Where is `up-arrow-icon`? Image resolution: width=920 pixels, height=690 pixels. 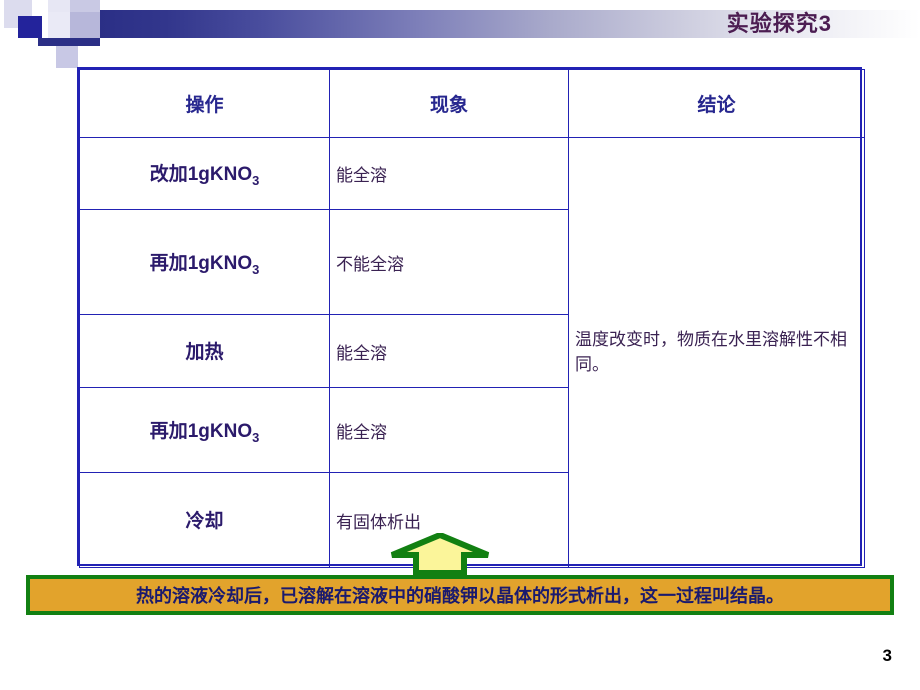 up-arrow-icon is located at coordinates (440, 554).